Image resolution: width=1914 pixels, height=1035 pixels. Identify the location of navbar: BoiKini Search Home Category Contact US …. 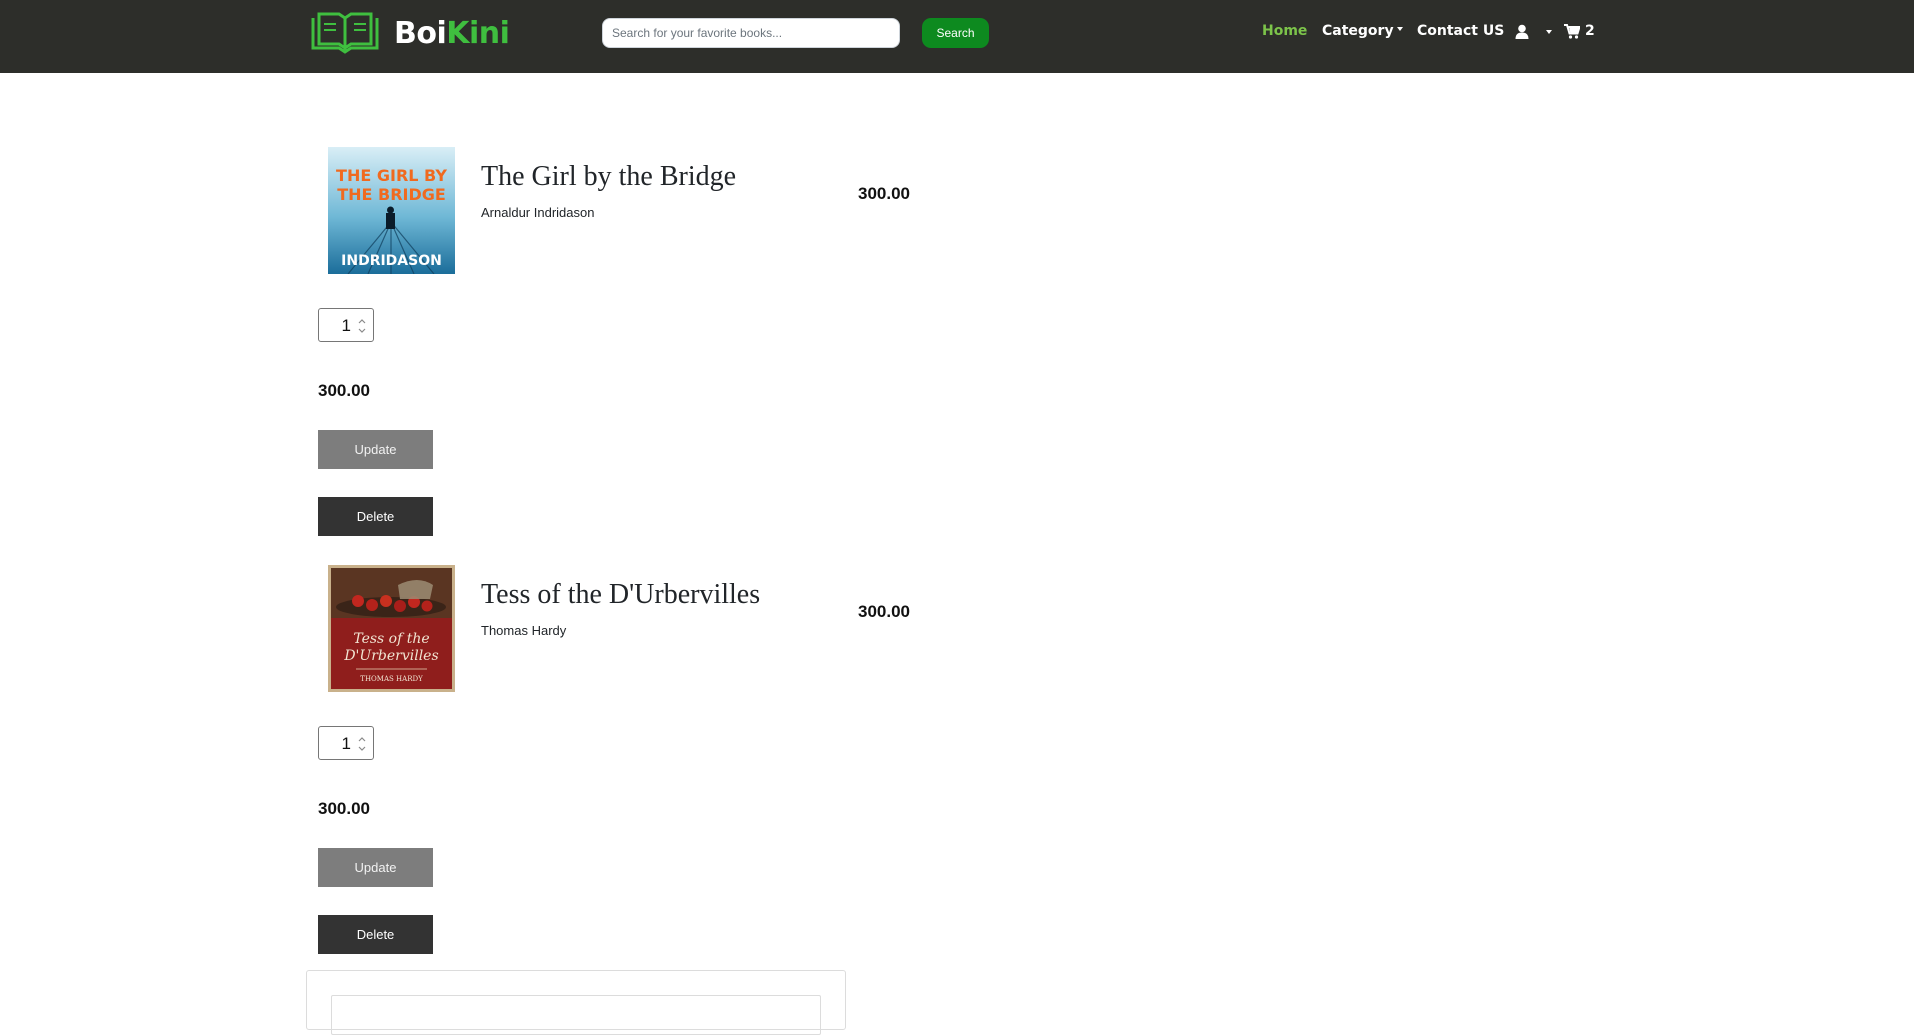
(957, 36).